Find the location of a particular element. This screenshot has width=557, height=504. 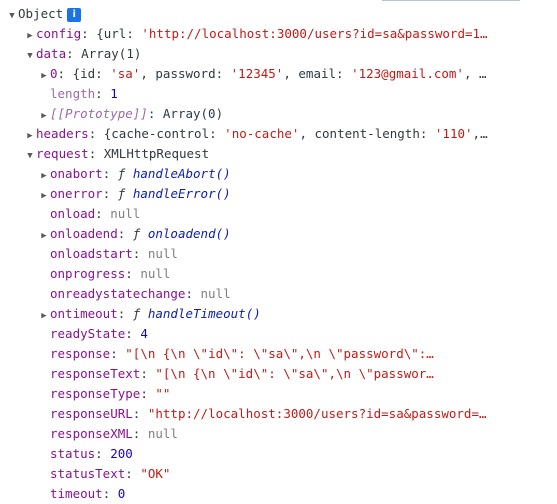

property-key: ontimeout is located at coordinates (84, 313).